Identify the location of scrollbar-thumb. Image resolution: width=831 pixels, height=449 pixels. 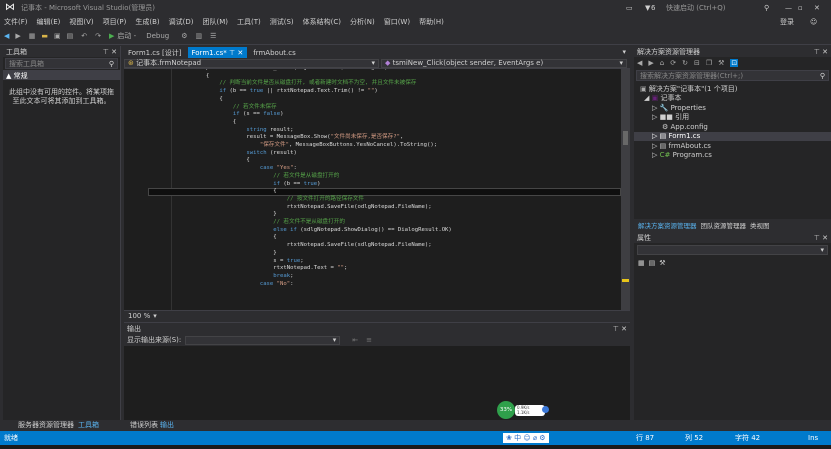
(625, 138).